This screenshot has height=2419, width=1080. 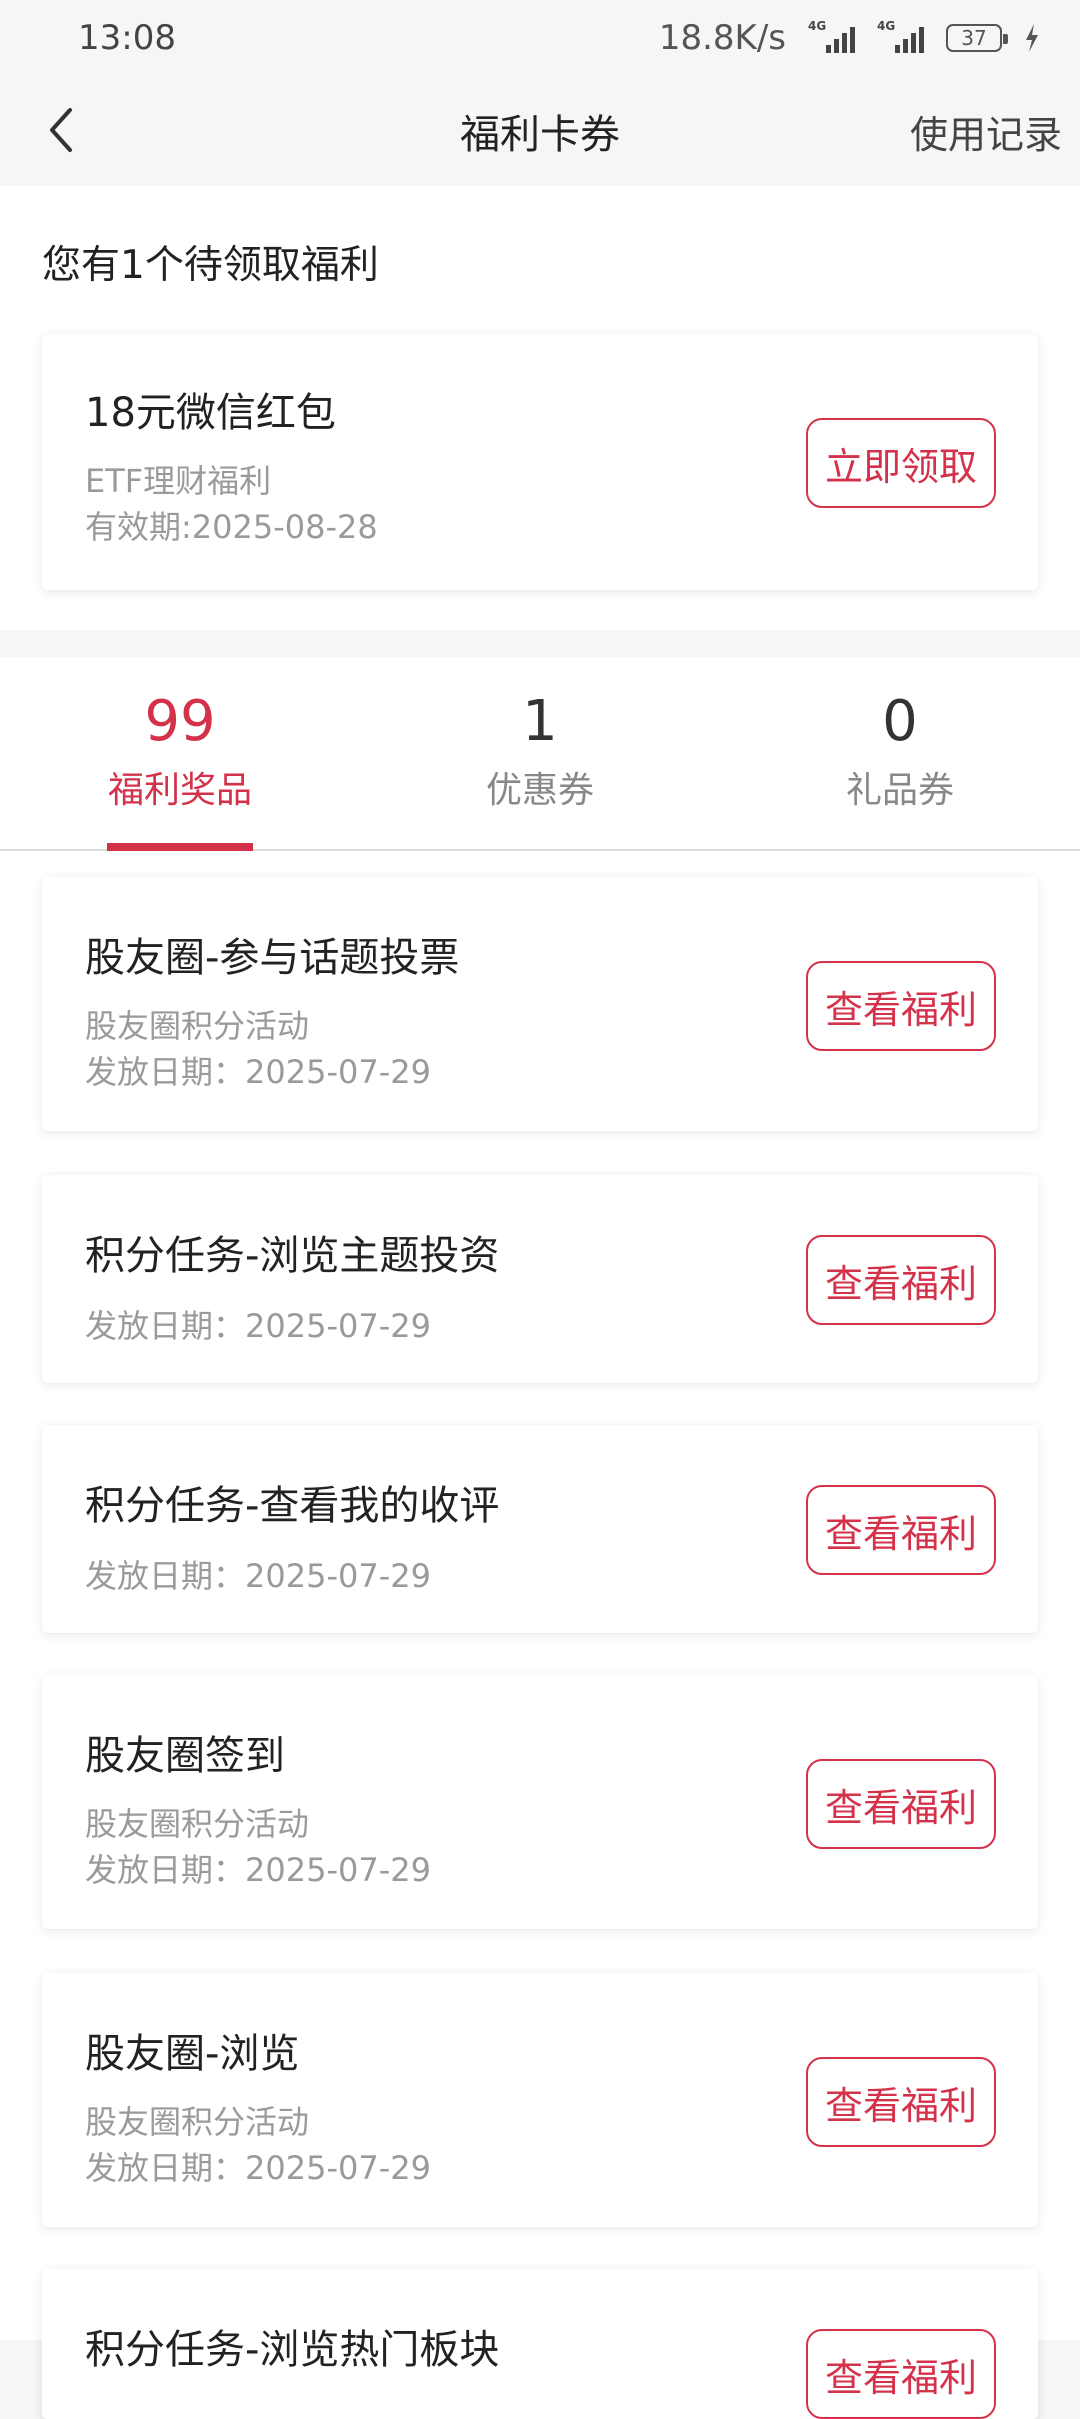 I want to click on card-title: 18元微信红包, so click(x=210, y=413).